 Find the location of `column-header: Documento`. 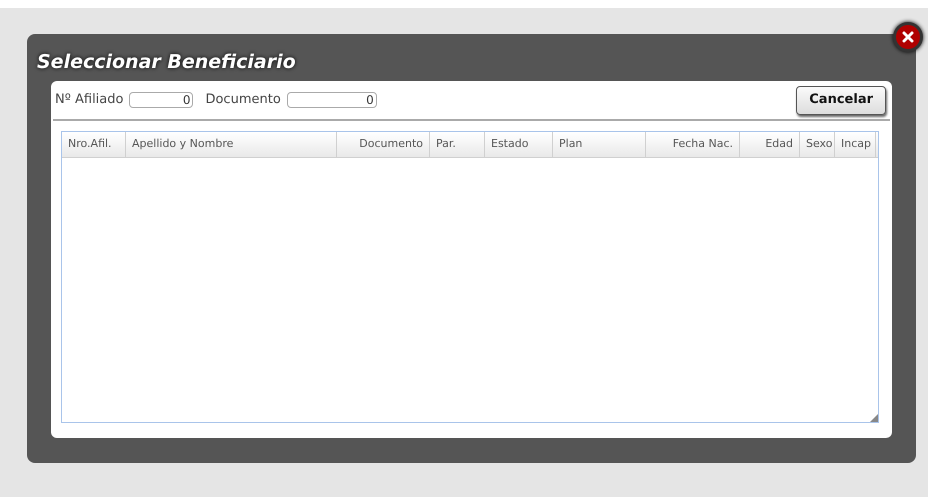

column-header: Documento is located at coordinates (383, 144).